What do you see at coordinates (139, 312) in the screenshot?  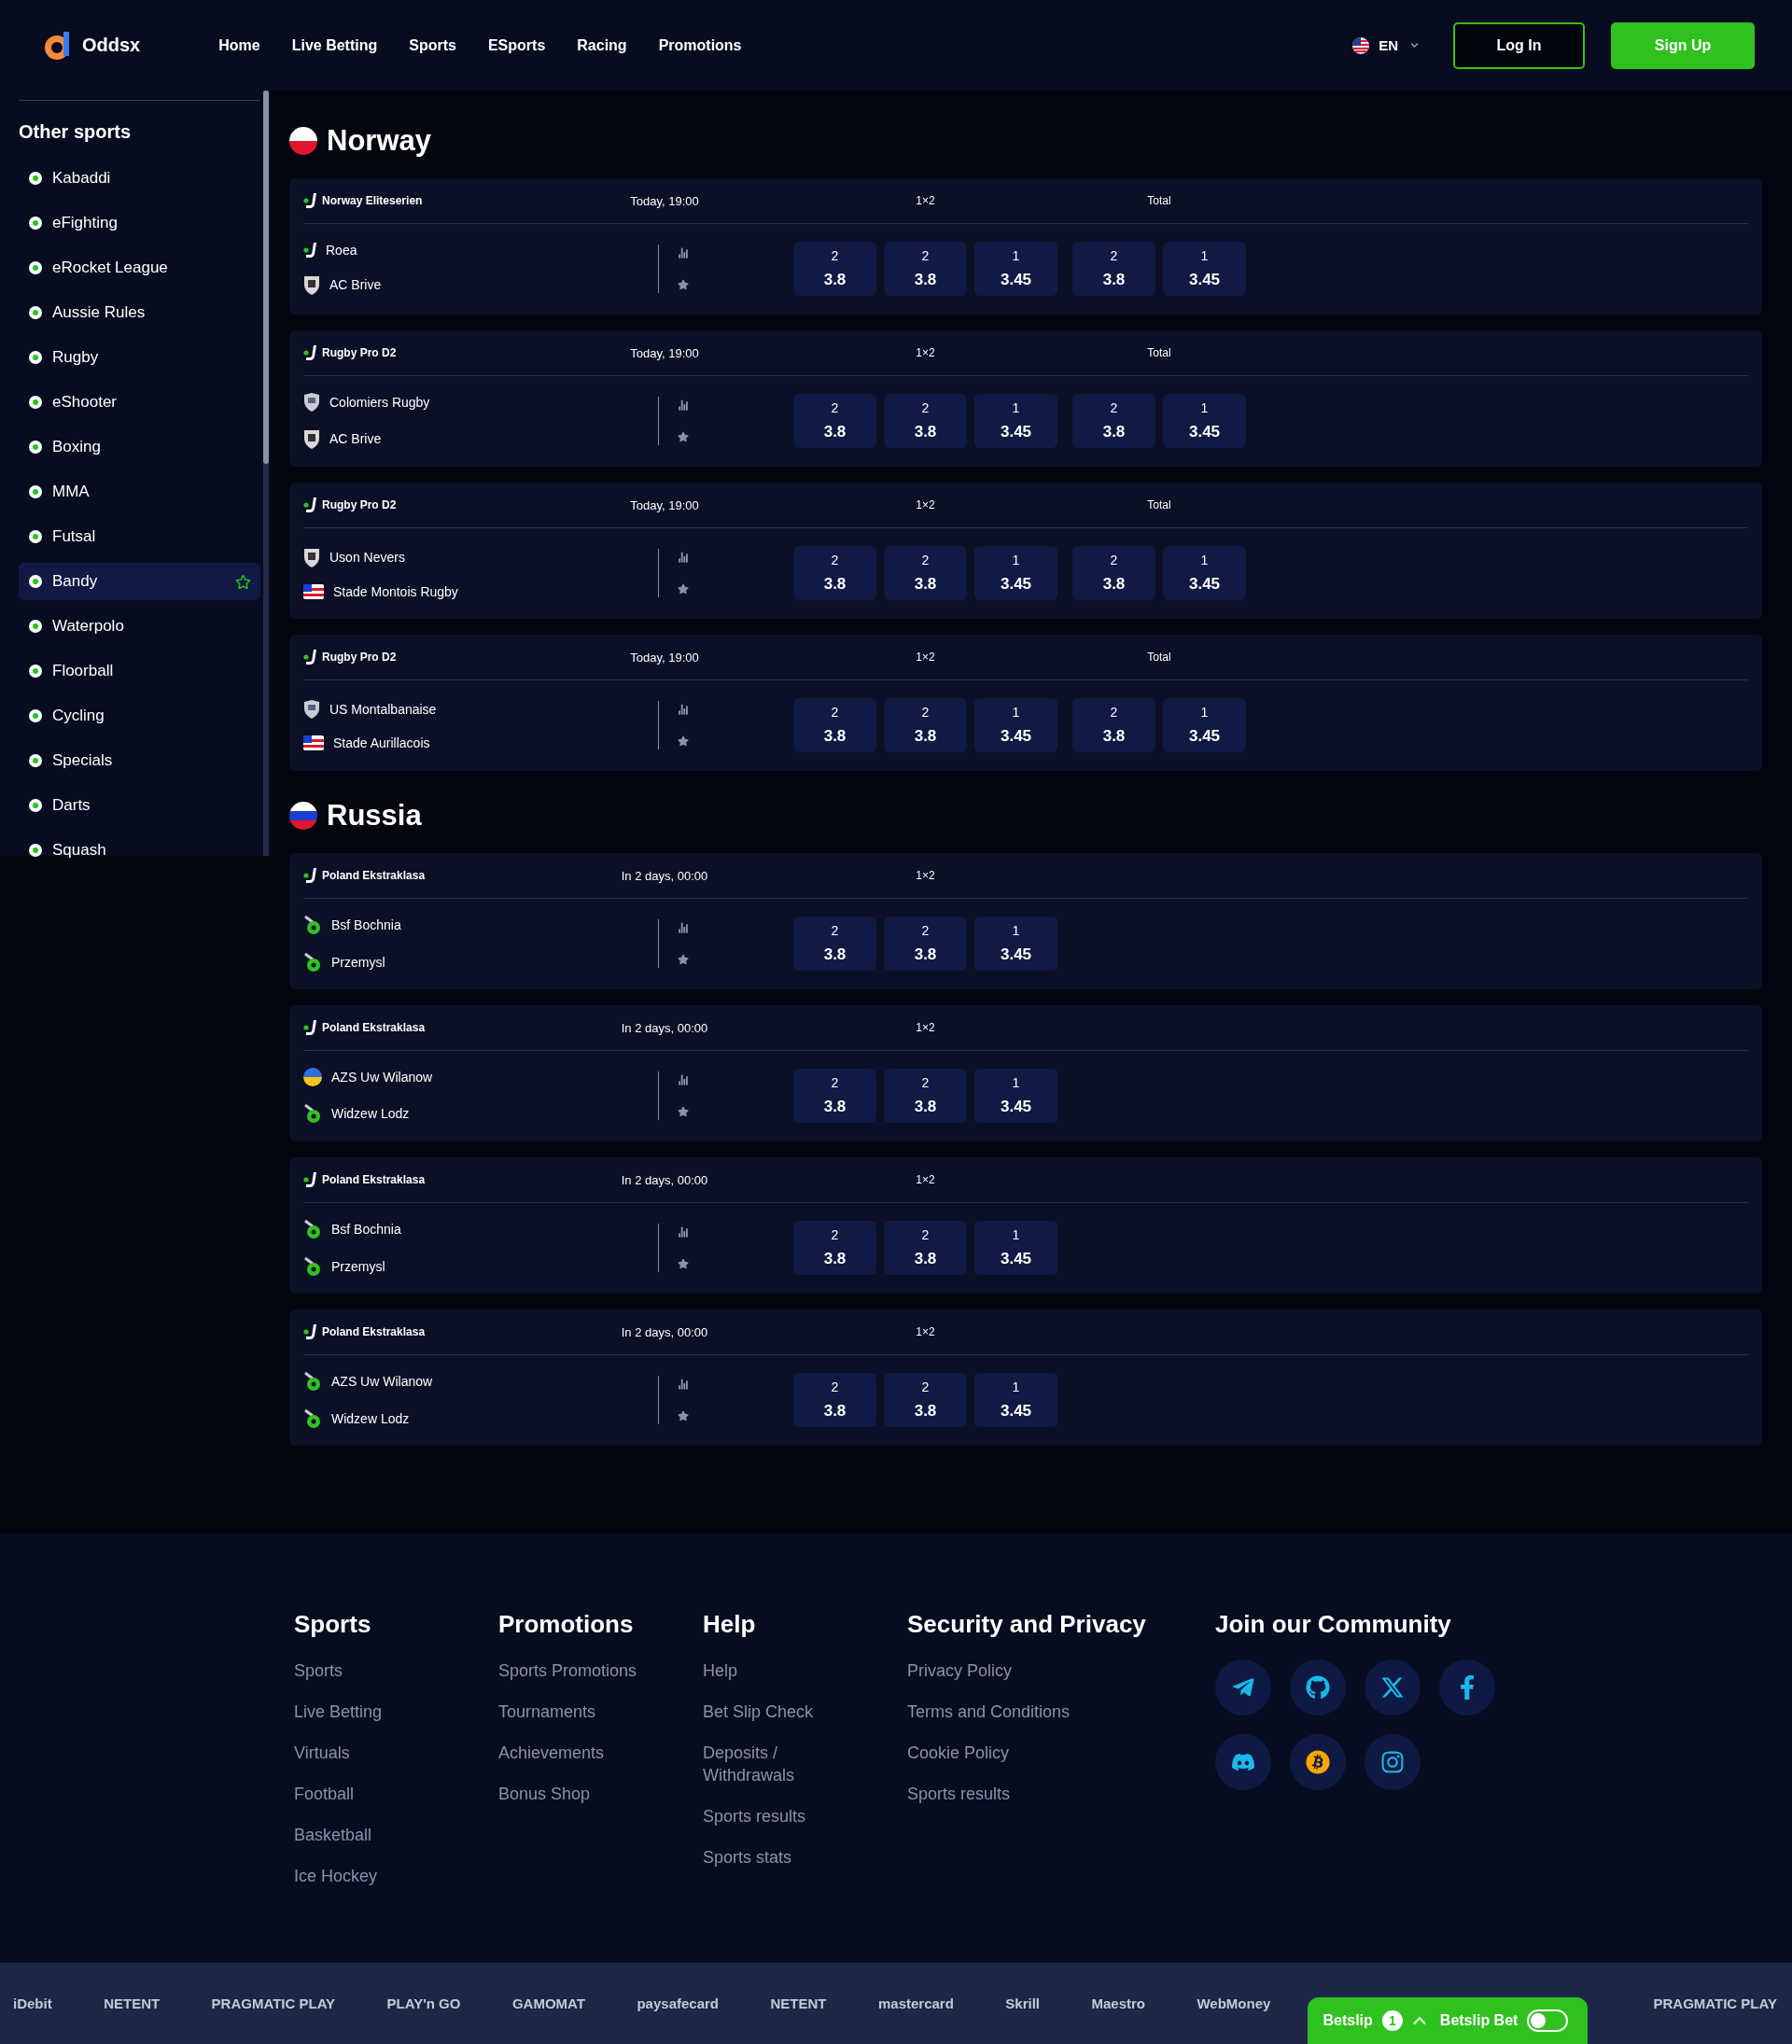 I see `sport-item: Aussie Rules` at bounding box center [139, 312].